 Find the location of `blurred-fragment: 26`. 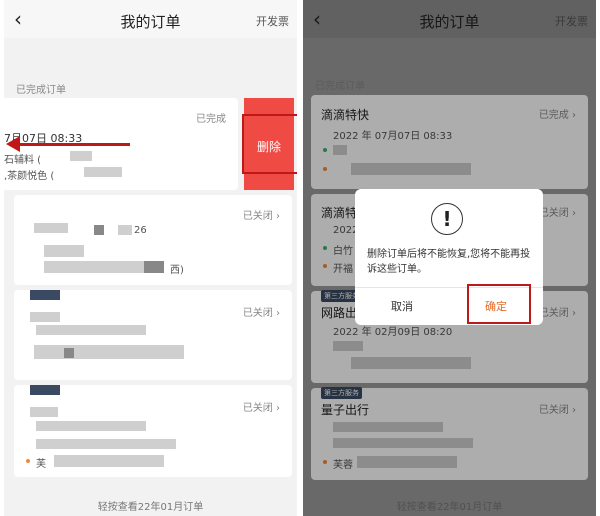

blurred-fragment: 26 is located at coordinates (140, 230).